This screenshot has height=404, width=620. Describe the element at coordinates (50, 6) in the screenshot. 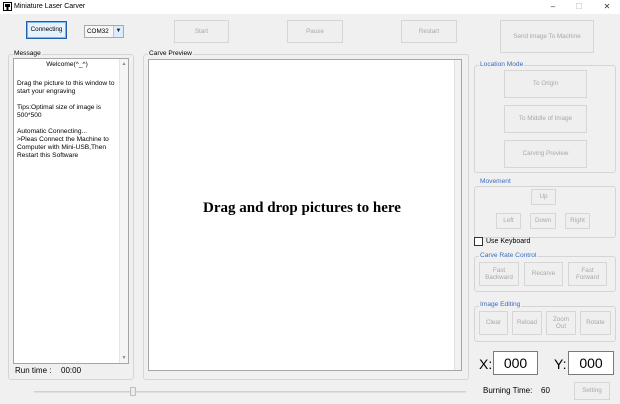

I see `window-title: Miniature Laser Carver` at that location.